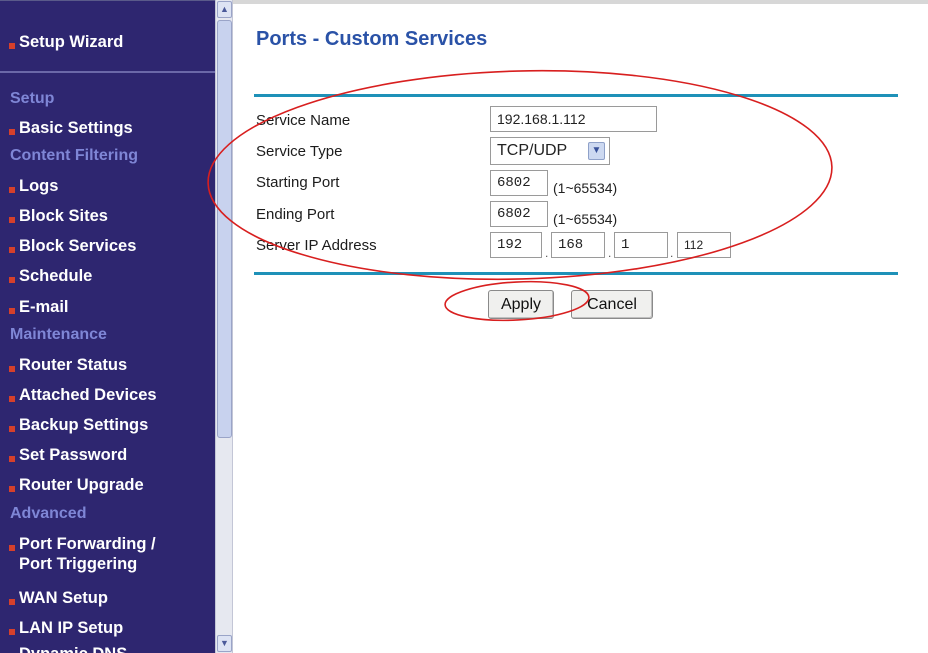  I want to click on service-type-select: TCP/UDP ▼, so click(550, 151).